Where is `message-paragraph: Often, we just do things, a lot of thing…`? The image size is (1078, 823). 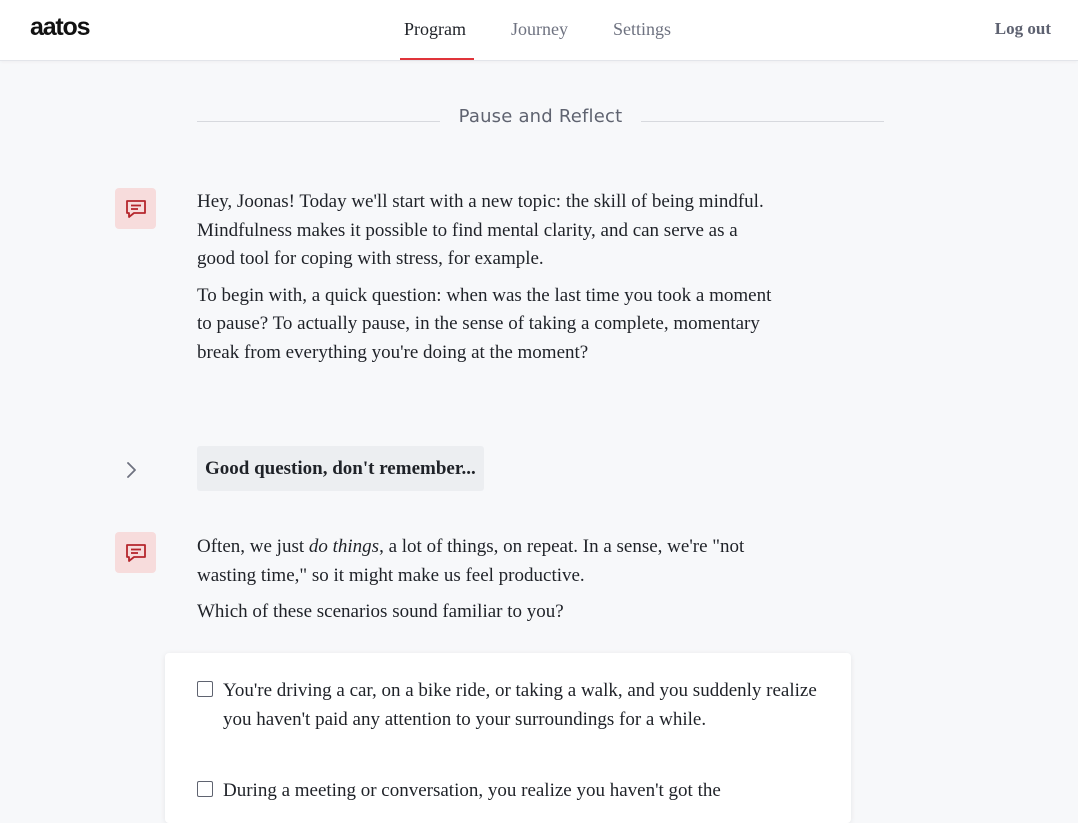
message-paragraph: Often, we just do things, a lot of thing… is located at coordinates (487, 561).